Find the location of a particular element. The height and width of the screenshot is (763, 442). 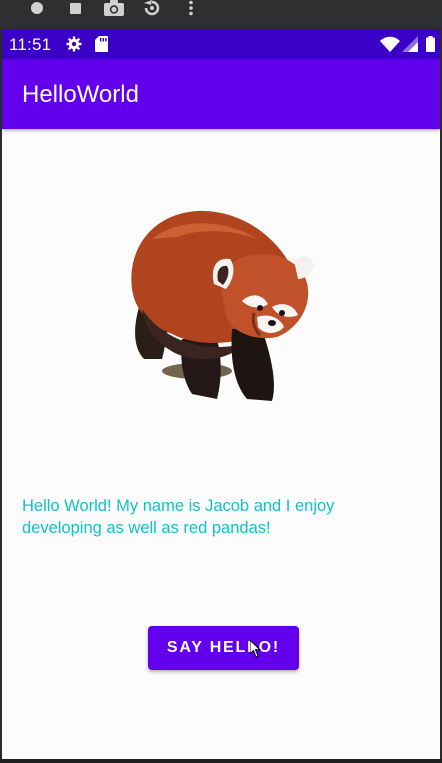

camera-icon is located at coordinates (114, 8).